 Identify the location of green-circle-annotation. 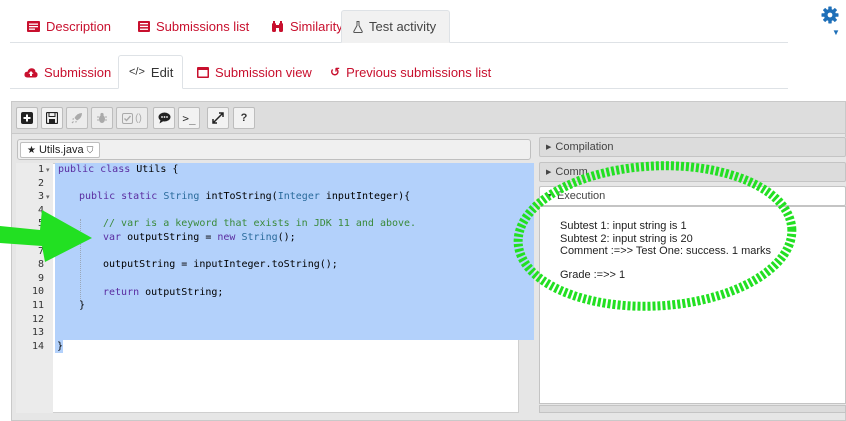
(655, 236).